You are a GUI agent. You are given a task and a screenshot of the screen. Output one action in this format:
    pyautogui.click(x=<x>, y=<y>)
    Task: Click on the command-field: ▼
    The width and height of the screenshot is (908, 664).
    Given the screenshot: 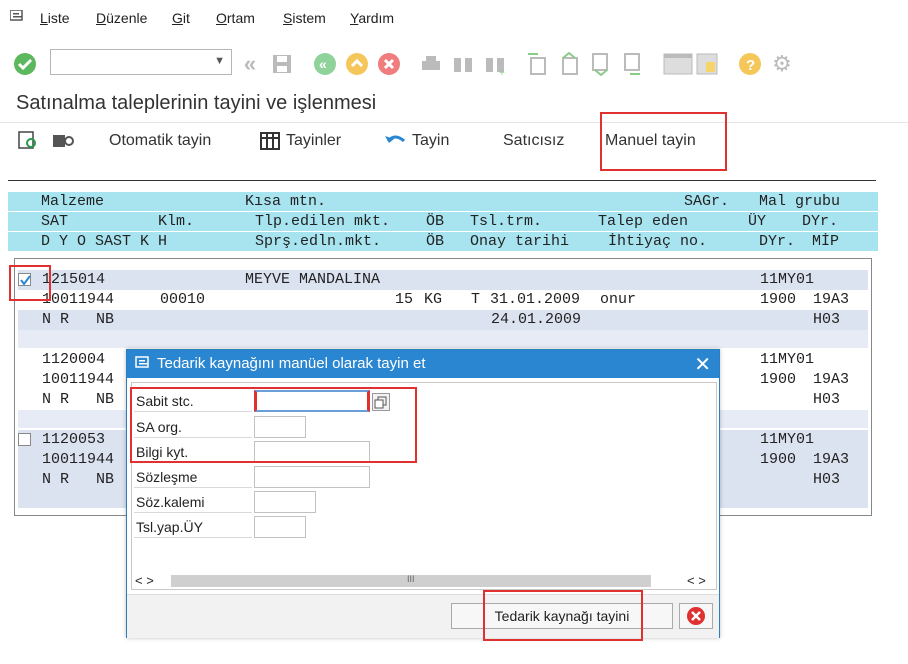 What is the action you would take?
    pyautogui.click(x=141, y=62)
    